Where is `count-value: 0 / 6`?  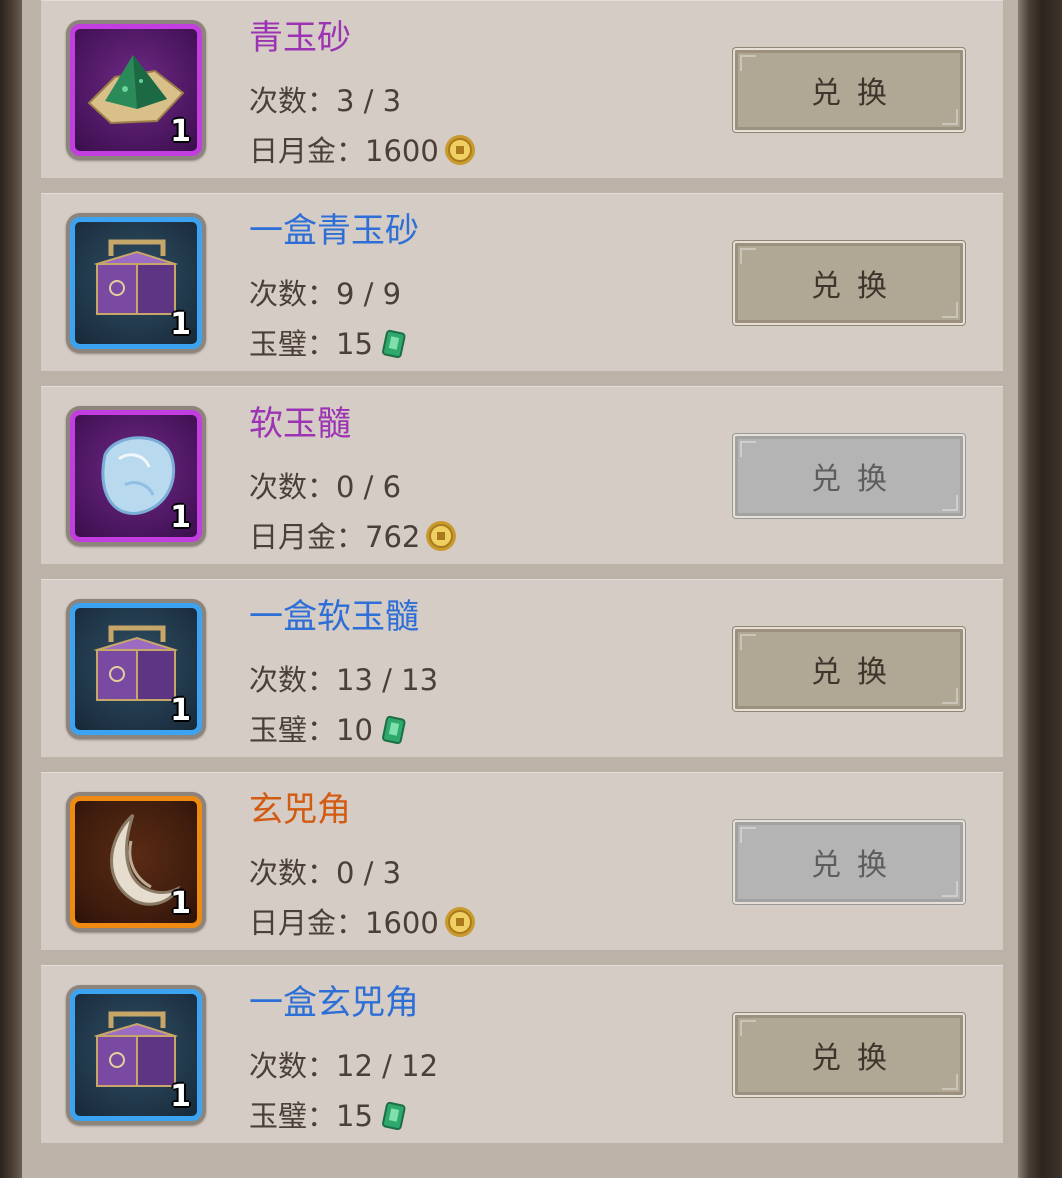
count-value: 0 / 6 is located at coordinates (369, 487).